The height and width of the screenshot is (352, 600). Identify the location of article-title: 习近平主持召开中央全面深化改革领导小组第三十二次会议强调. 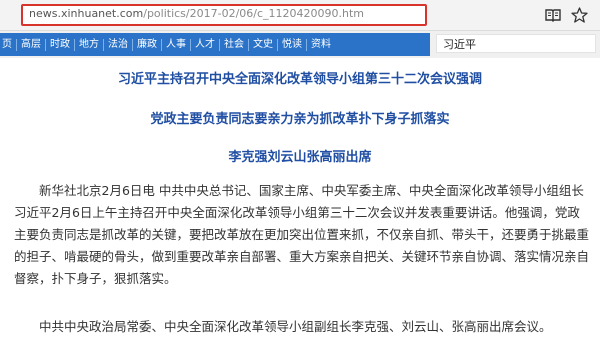
(299, 79).